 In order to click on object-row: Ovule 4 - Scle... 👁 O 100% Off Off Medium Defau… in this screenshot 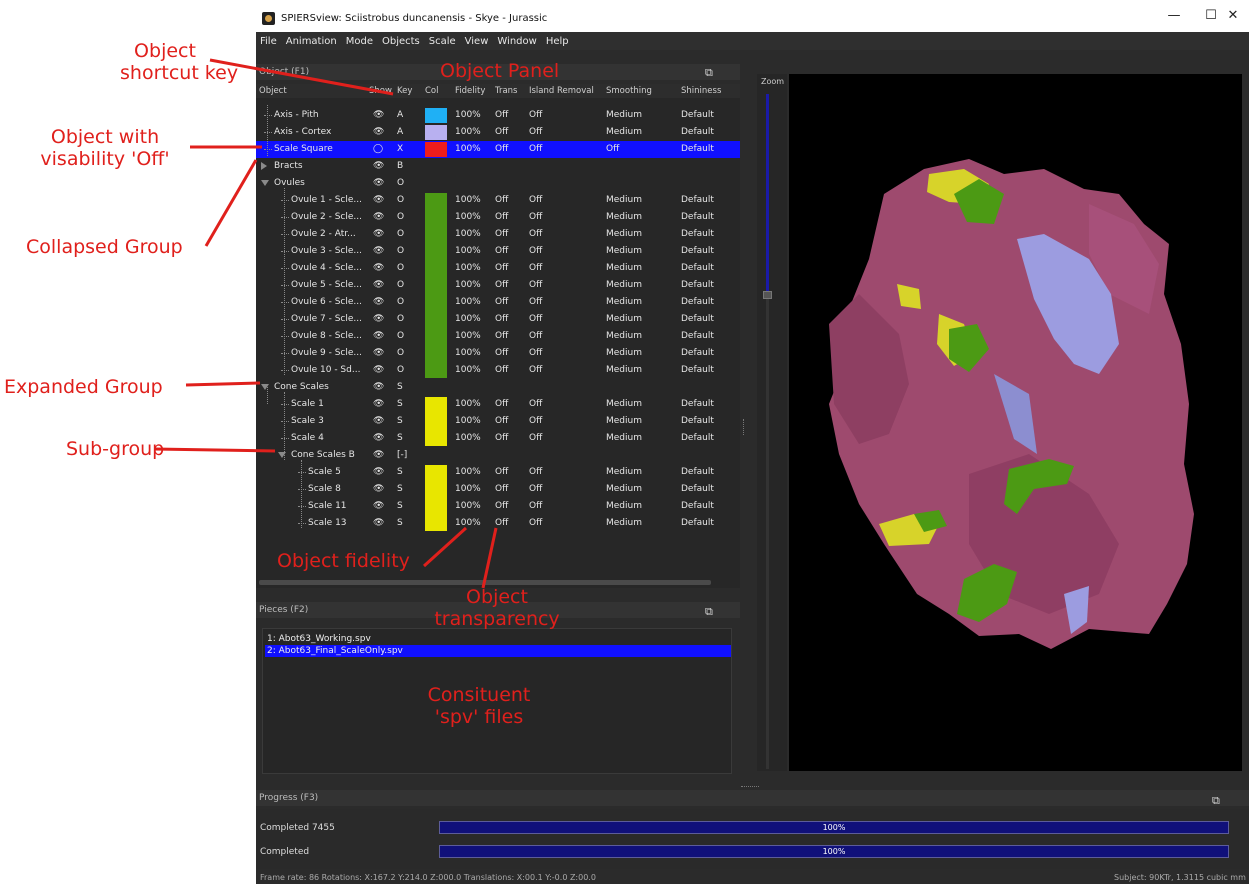, I will do `click(498, 268)`.